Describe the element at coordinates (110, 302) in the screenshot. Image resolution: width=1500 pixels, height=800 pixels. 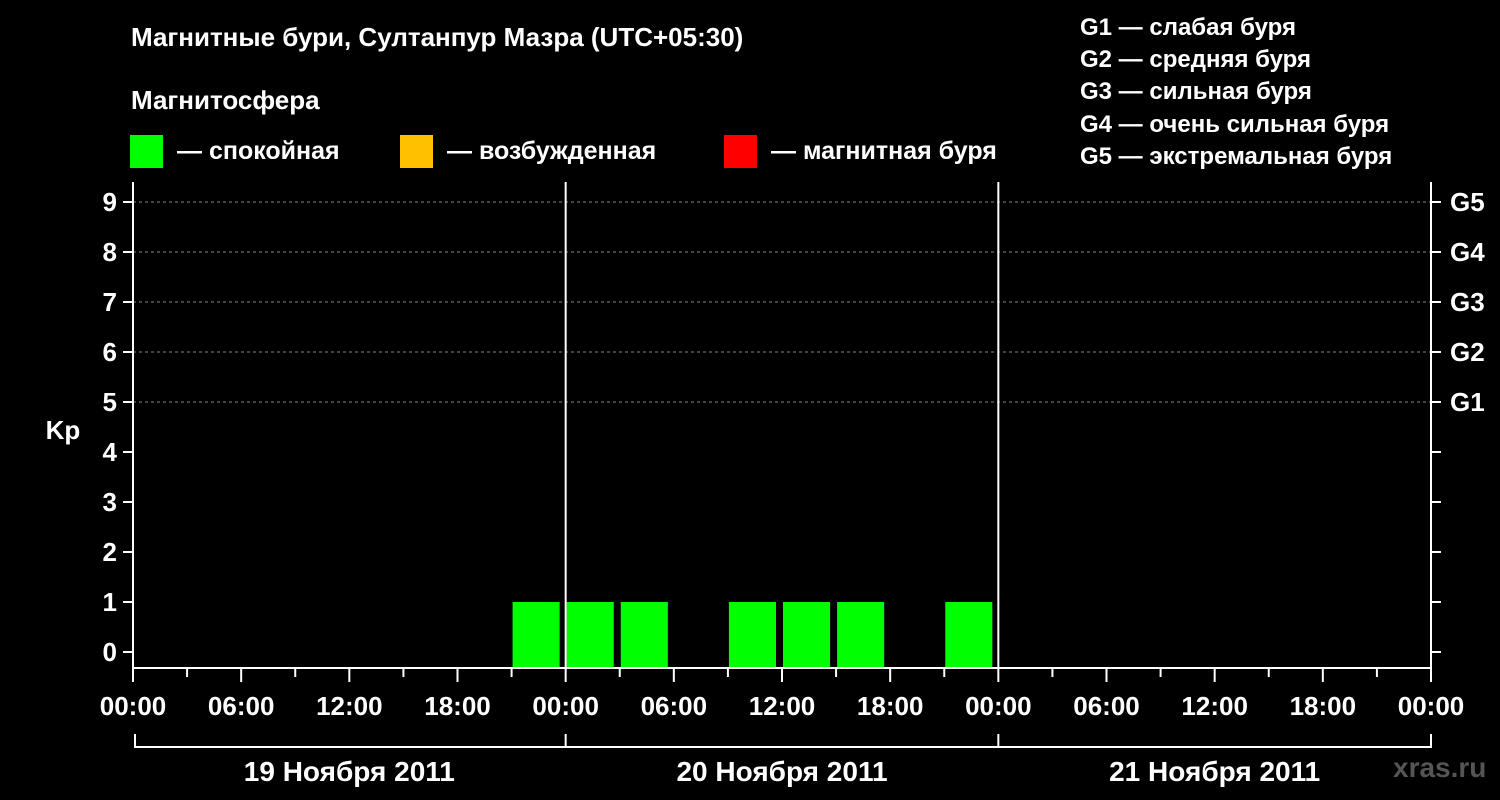
I see `y-tick-label: 7` at that location.